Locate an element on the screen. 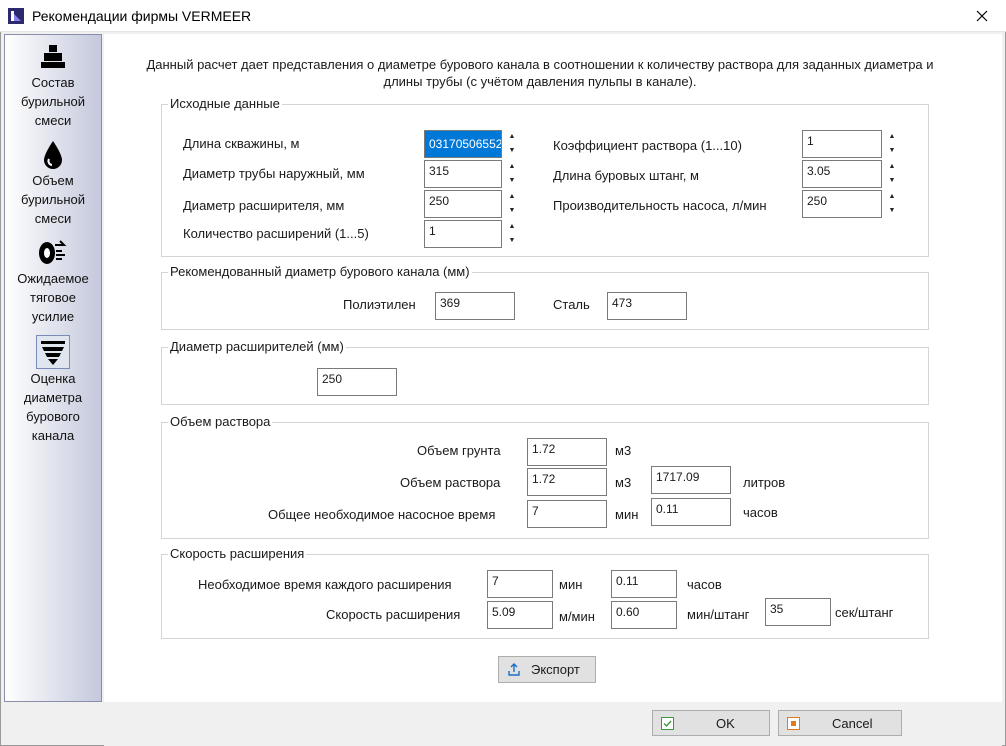  rod-length-input: 3.05 is located at coordinates (842, 174).